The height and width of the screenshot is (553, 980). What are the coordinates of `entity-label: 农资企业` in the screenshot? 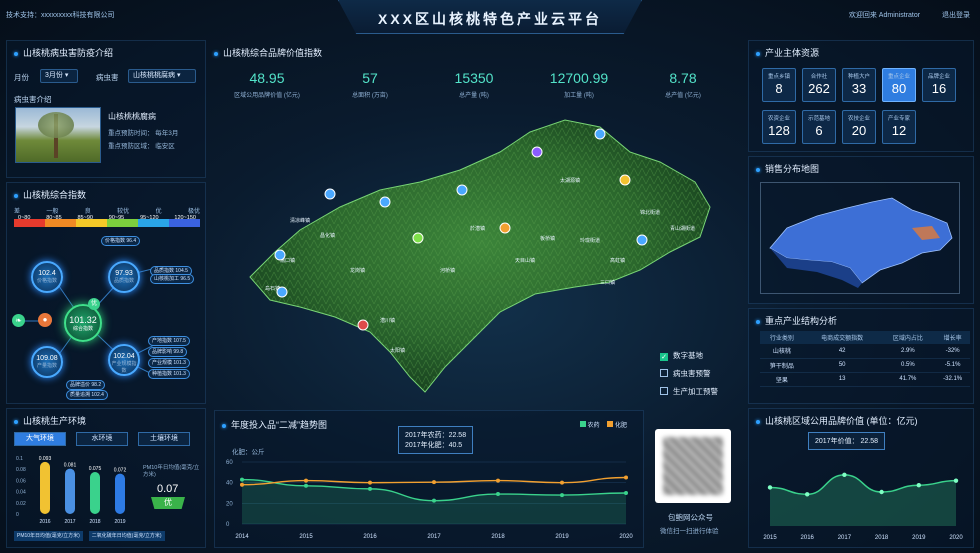 It's located at (778, 119).